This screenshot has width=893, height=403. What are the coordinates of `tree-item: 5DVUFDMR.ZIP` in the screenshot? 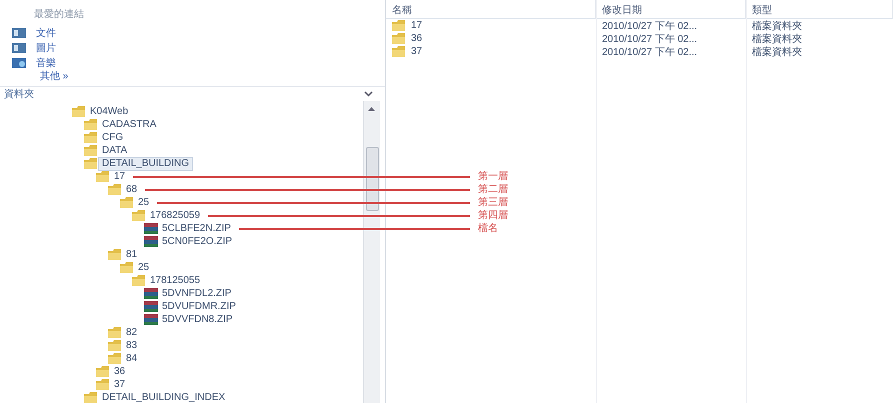 It's located at (199, 307).